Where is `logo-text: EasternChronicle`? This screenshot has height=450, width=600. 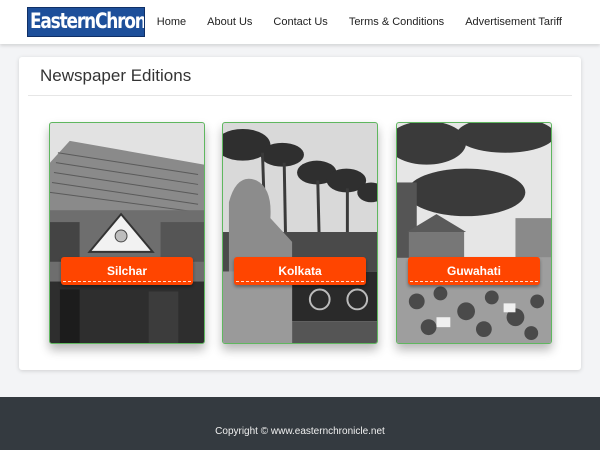
logo-text: EasternChronicle is located at coordinates (87, 21).